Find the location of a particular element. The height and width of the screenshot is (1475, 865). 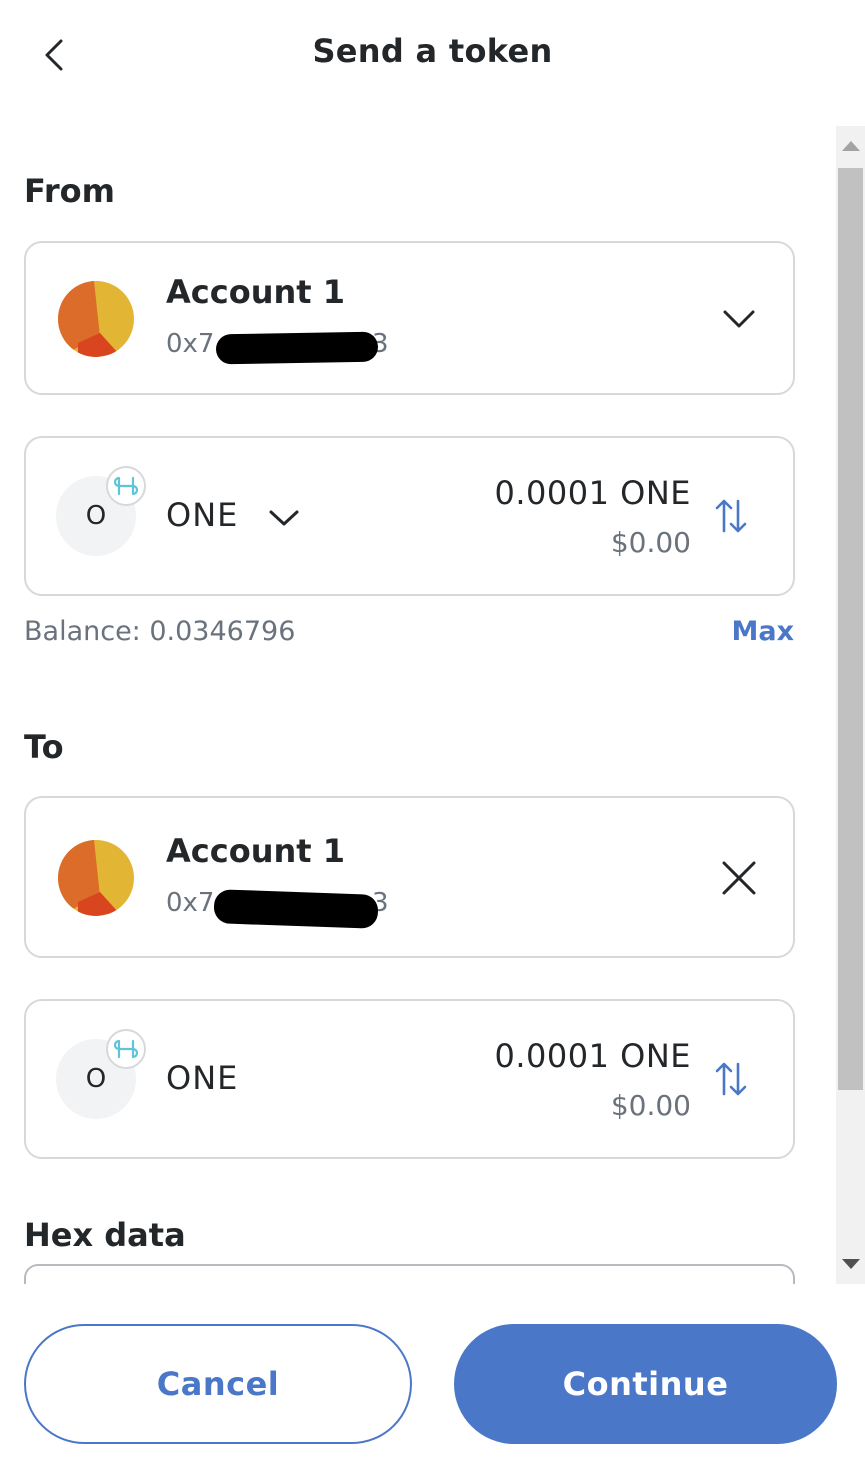

triangle-down-icon is located at coordinates (850, 1264).